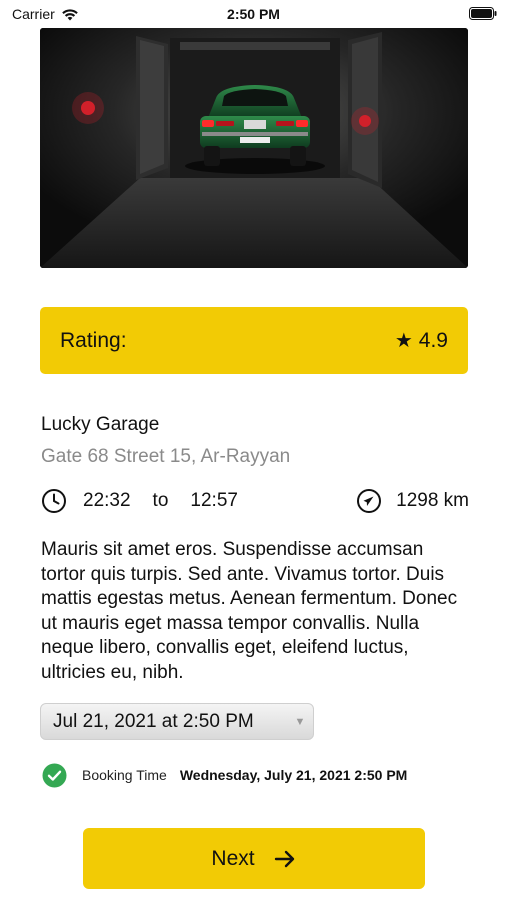  Describe the element at coordinates (107, 500) in the screenshot. I see `open-time: 22:32` at that location.